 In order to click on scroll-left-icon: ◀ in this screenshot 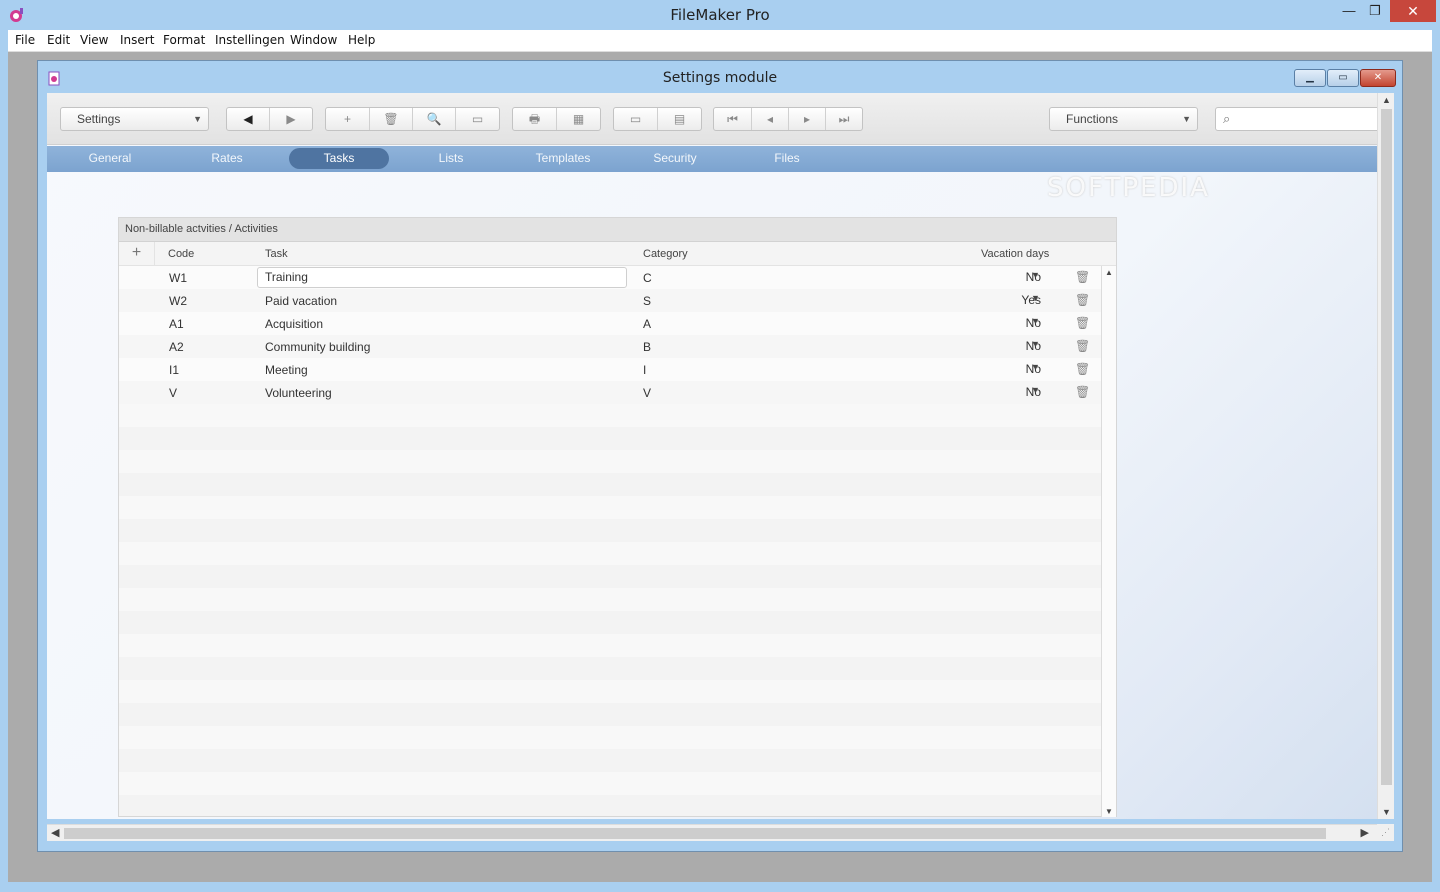, I will do `click(55, 832)`.